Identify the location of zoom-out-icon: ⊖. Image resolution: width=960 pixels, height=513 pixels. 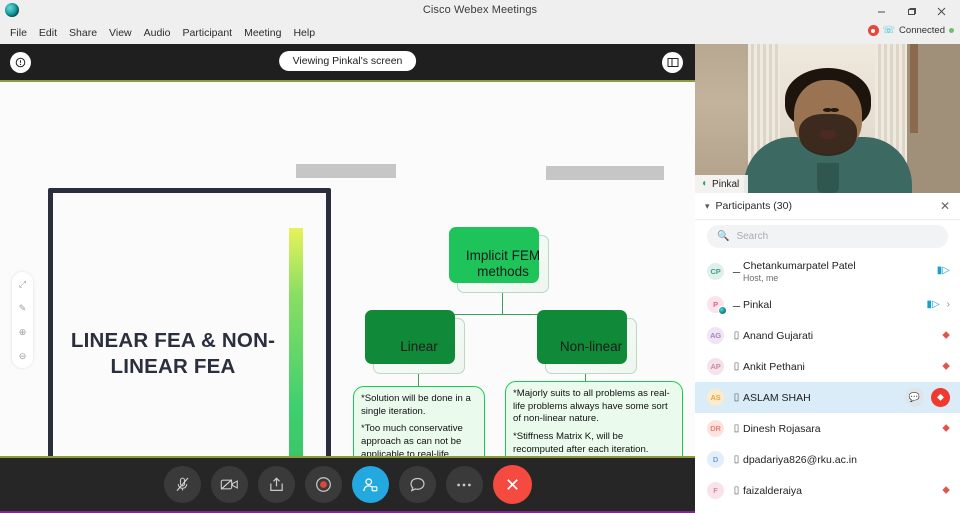
(23, 356).